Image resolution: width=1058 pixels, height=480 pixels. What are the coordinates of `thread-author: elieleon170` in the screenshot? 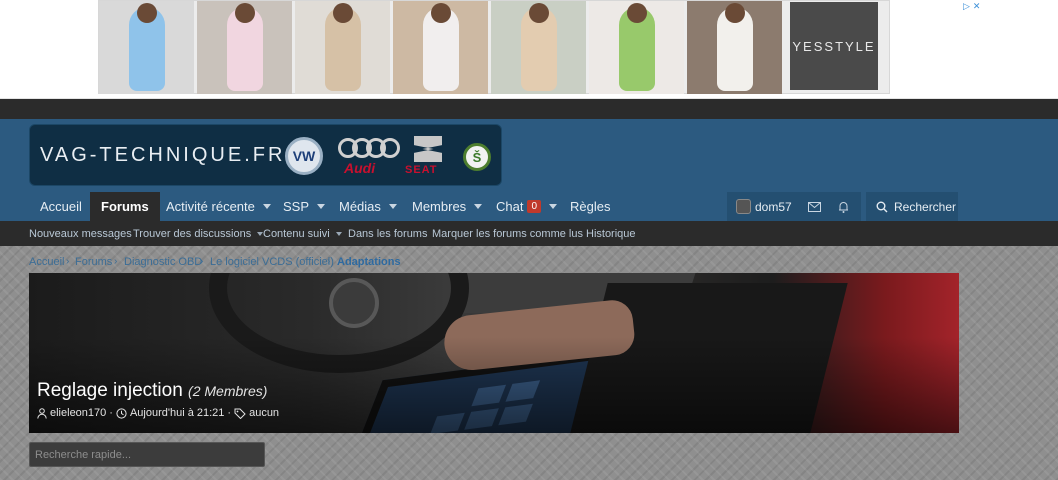 It's located at (78, 413).